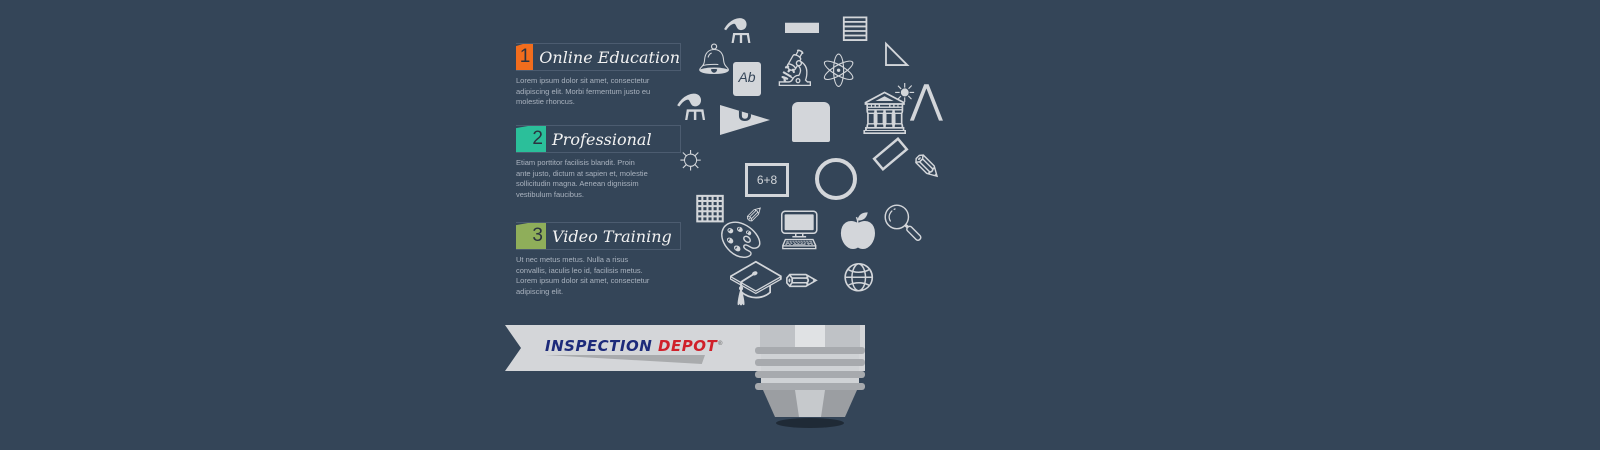  What do you see at coordinates (811, 122) in the screenshot?
I see `school-bus-icon` at bounding box center [811, 122].